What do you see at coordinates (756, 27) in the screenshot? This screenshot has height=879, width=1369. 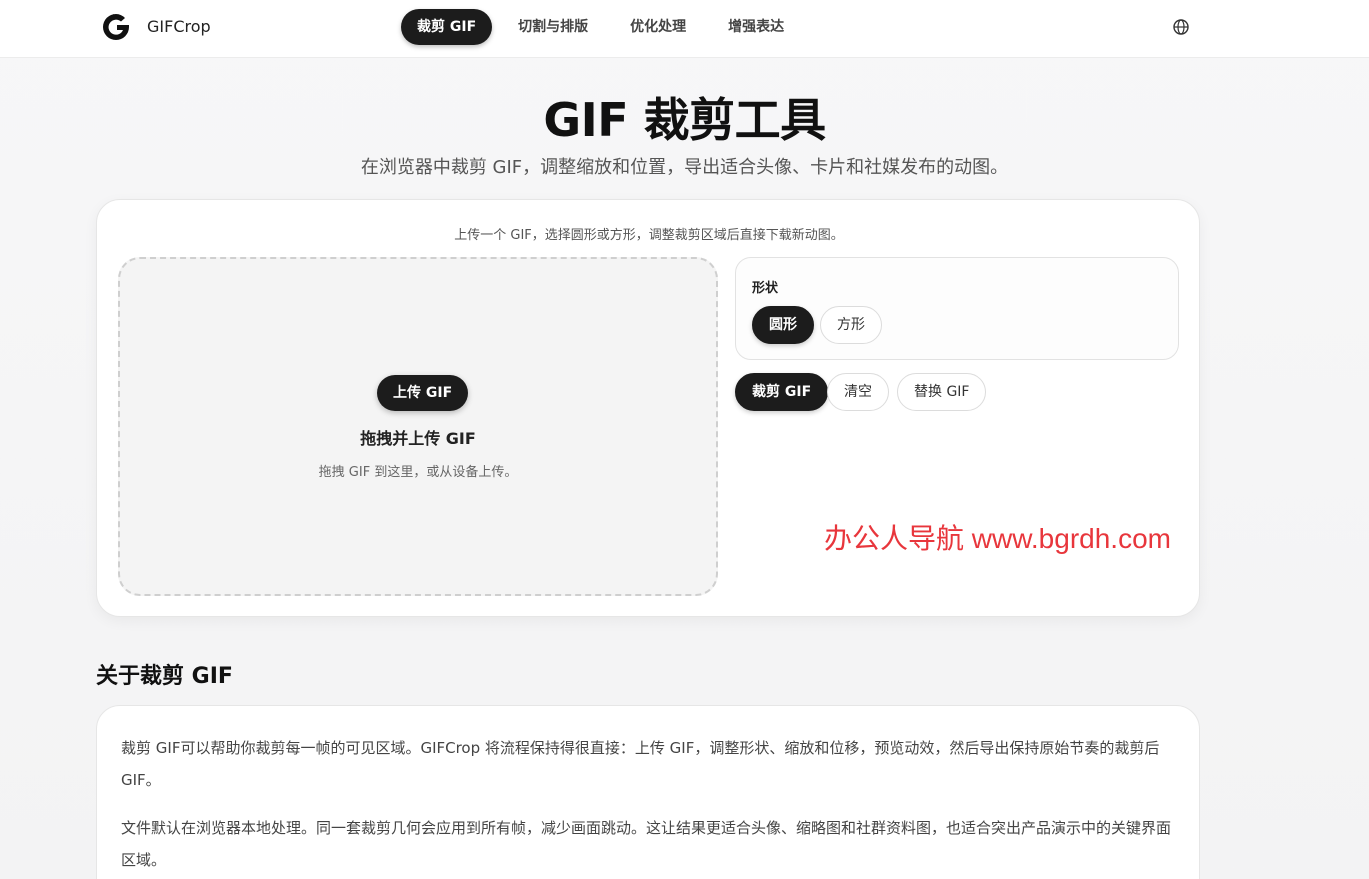 I see `nav-item-enhance: 增强表达` at bounding box center [756, 27].